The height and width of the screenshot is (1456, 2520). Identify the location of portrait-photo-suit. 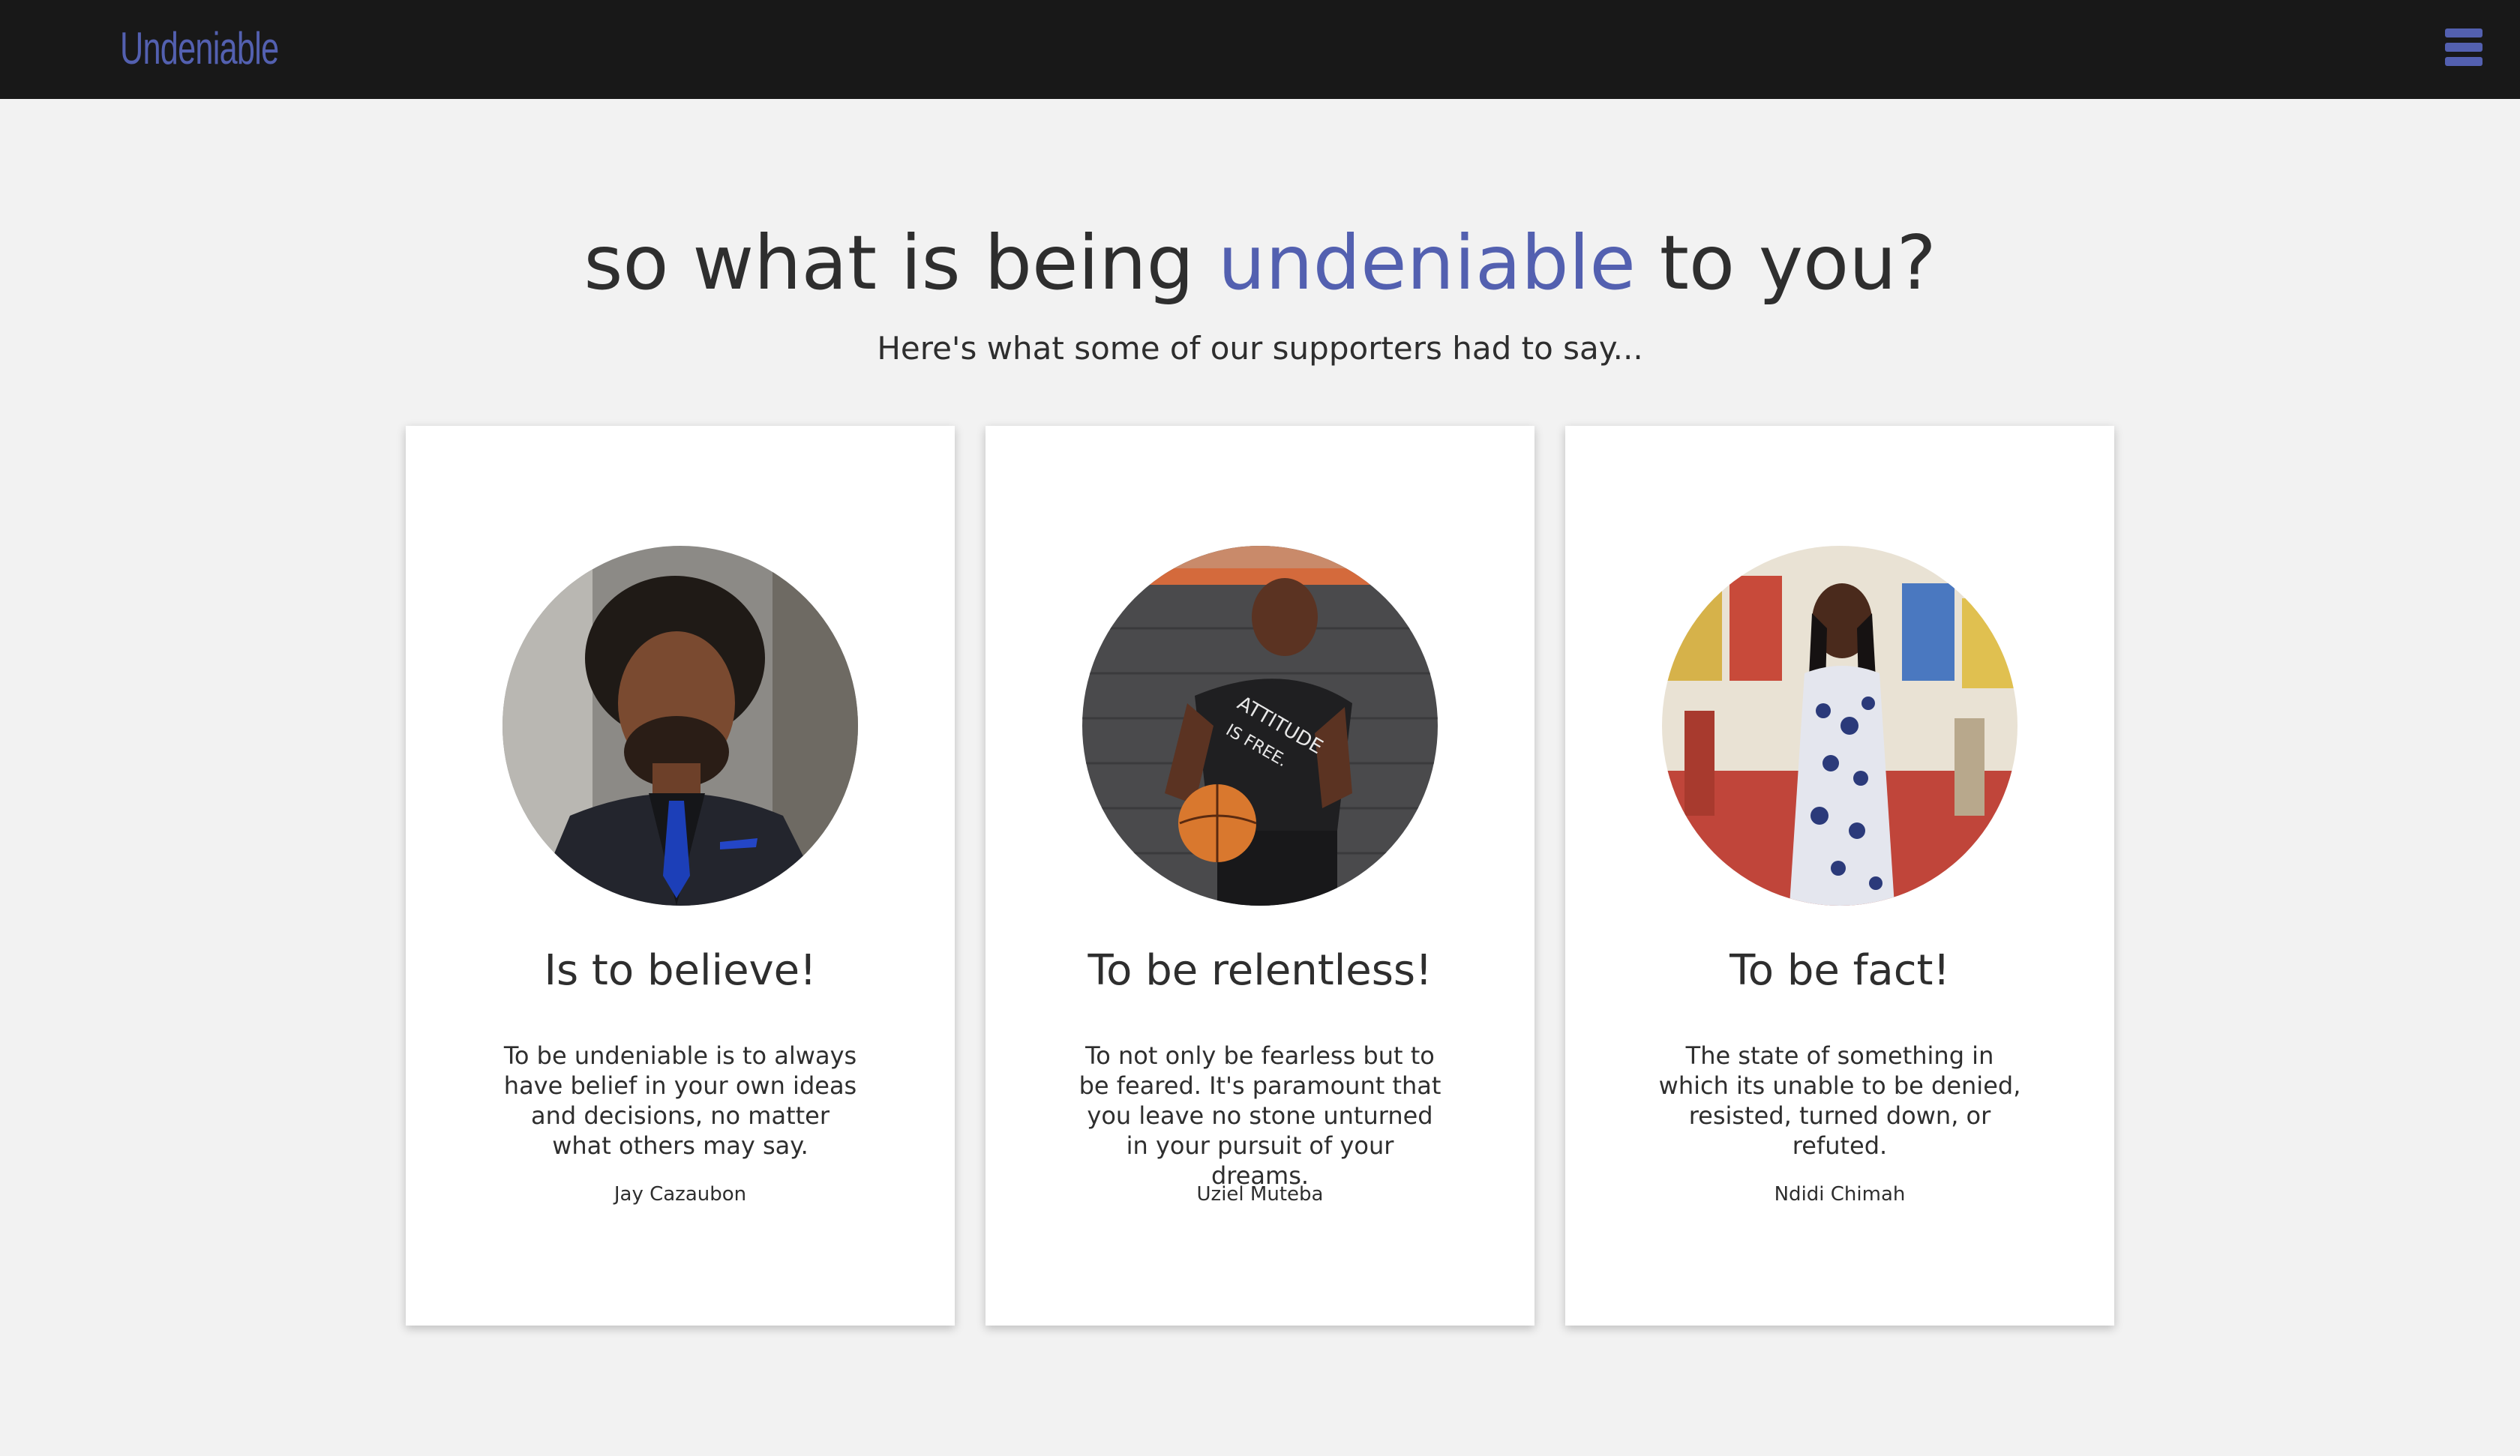
(680, 726).